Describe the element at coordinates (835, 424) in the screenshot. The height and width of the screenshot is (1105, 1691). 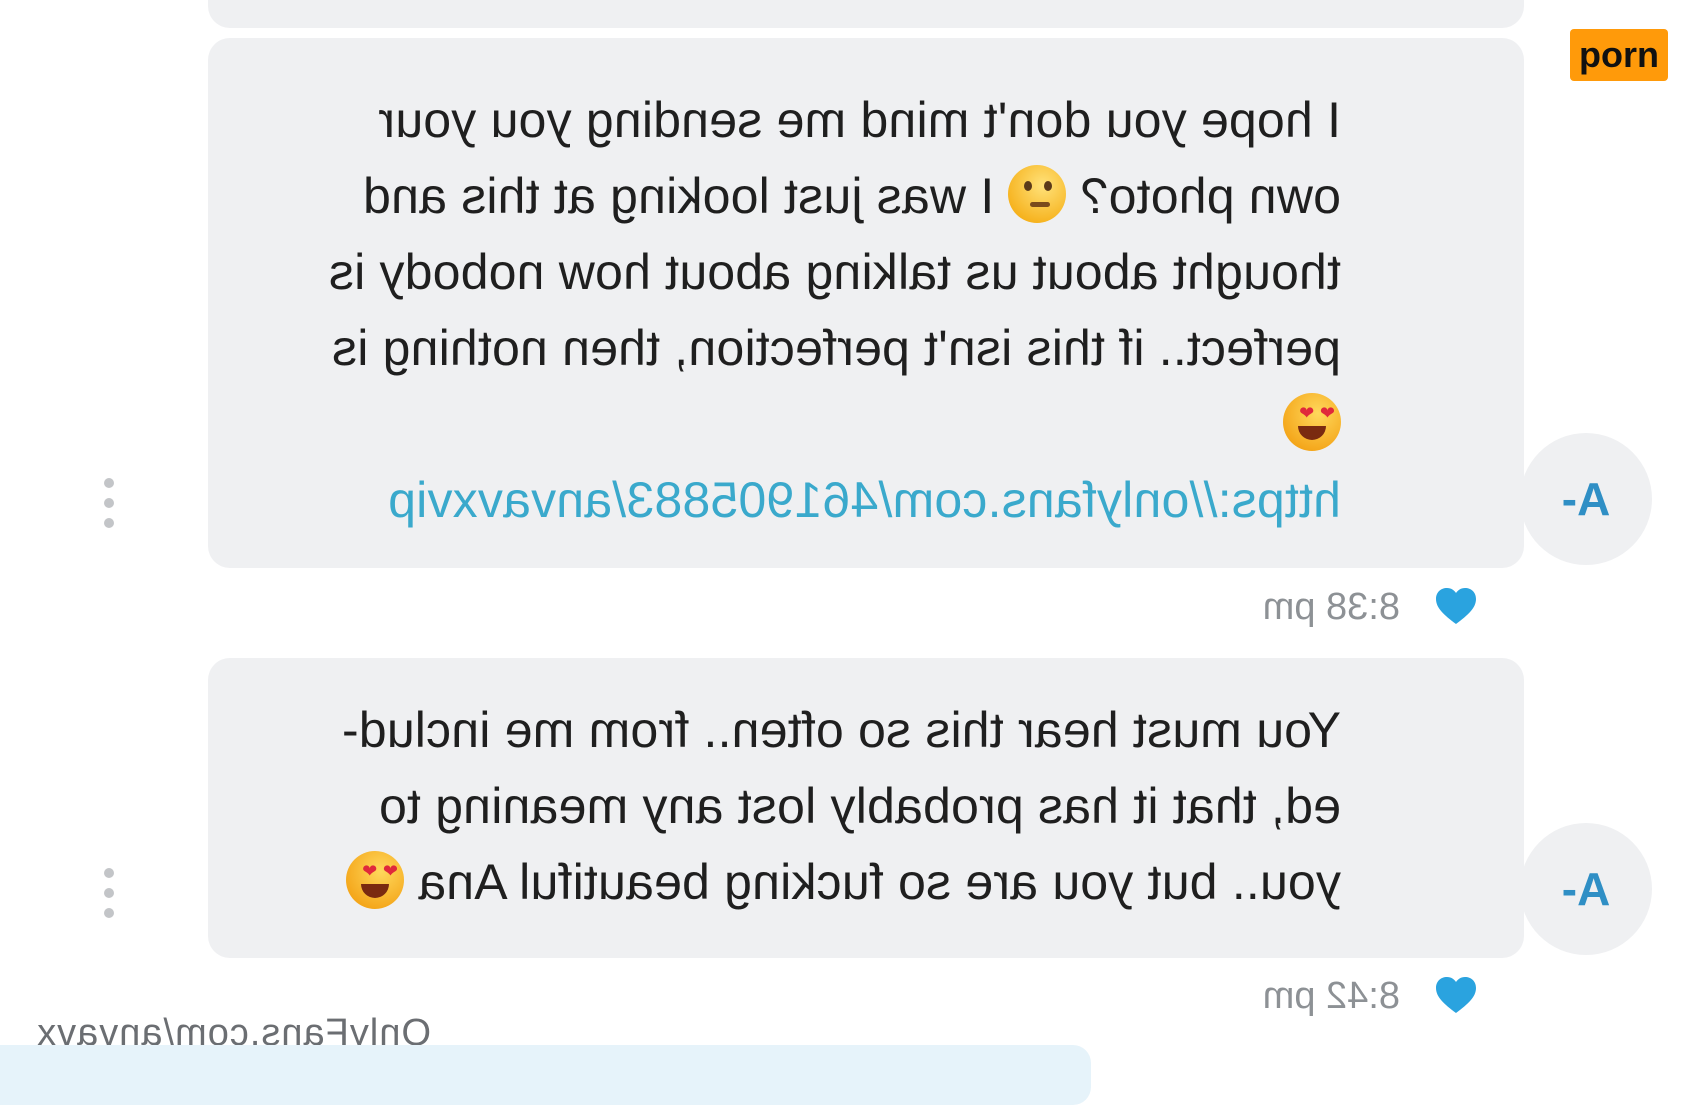
I see `message-line` at that location.